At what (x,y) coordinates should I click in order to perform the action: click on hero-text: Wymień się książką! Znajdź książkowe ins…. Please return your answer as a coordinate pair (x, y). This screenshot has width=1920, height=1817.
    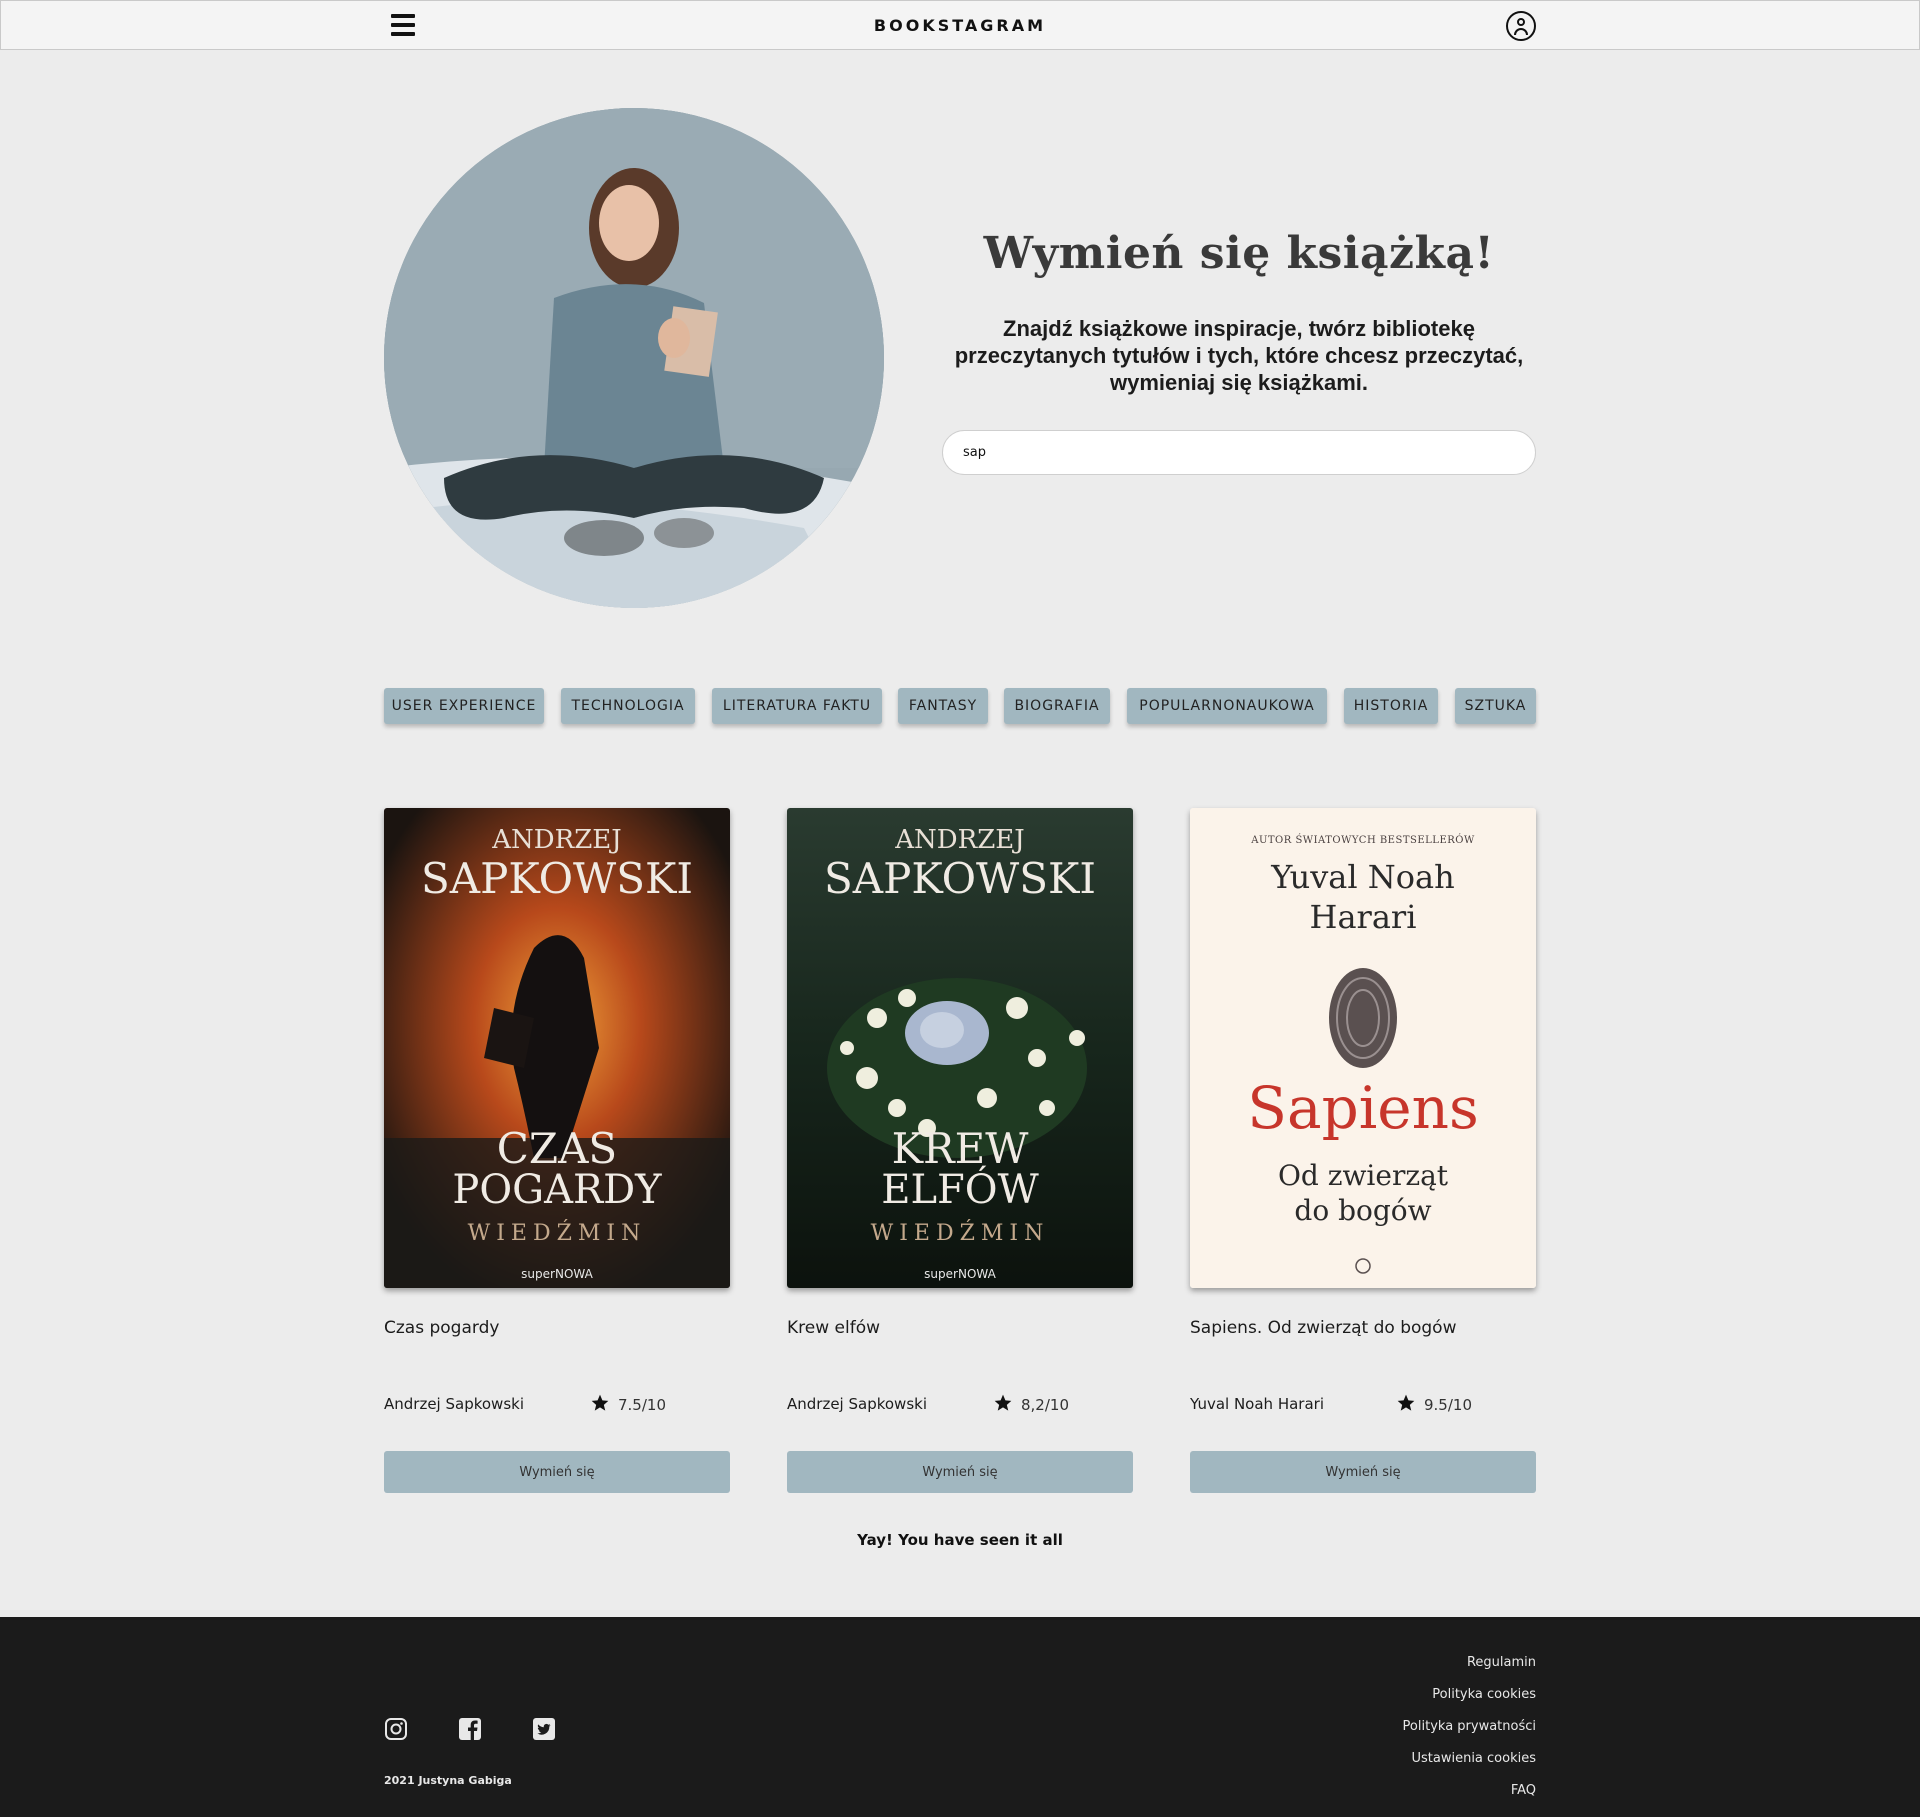
    Looking at the image, I should click on (1239, 312).